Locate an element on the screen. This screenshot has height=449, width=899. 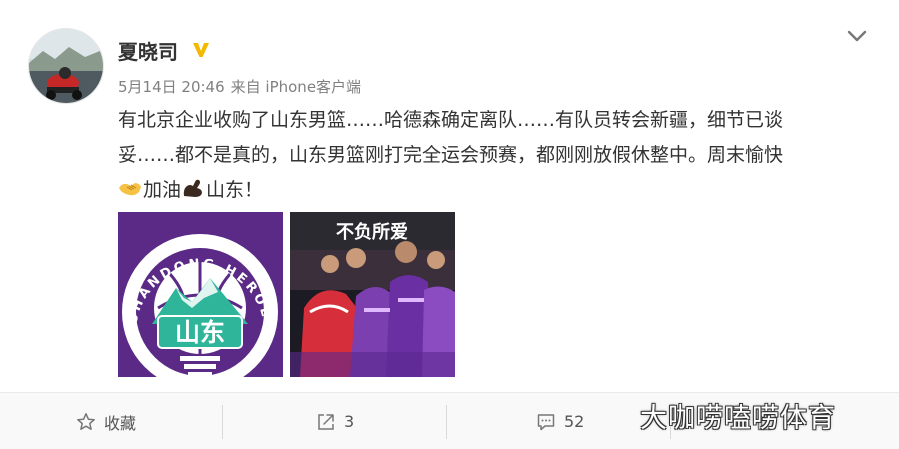
flexed-biceps-emoji-icon is located at coordinates (193, 188).